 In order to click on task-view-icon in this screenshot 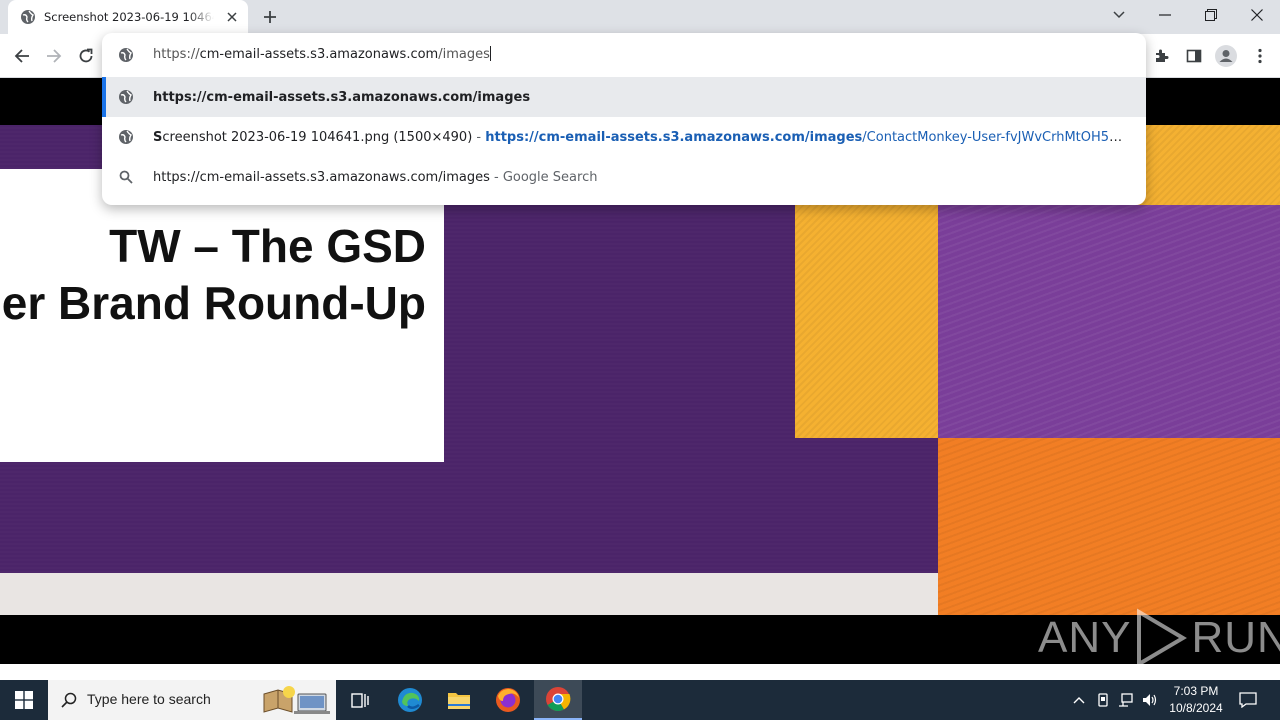, I will do `click(360, 700)`.